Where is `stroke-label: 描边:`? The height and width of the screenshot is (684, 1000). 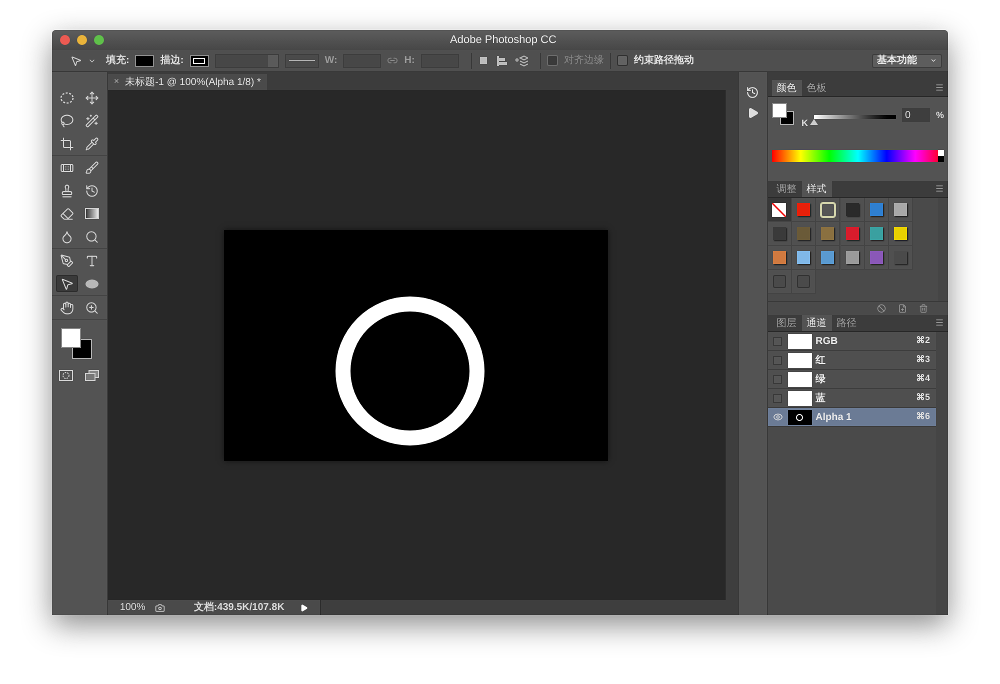 stroke-label: 描边: is located at coordinates (172, 61).